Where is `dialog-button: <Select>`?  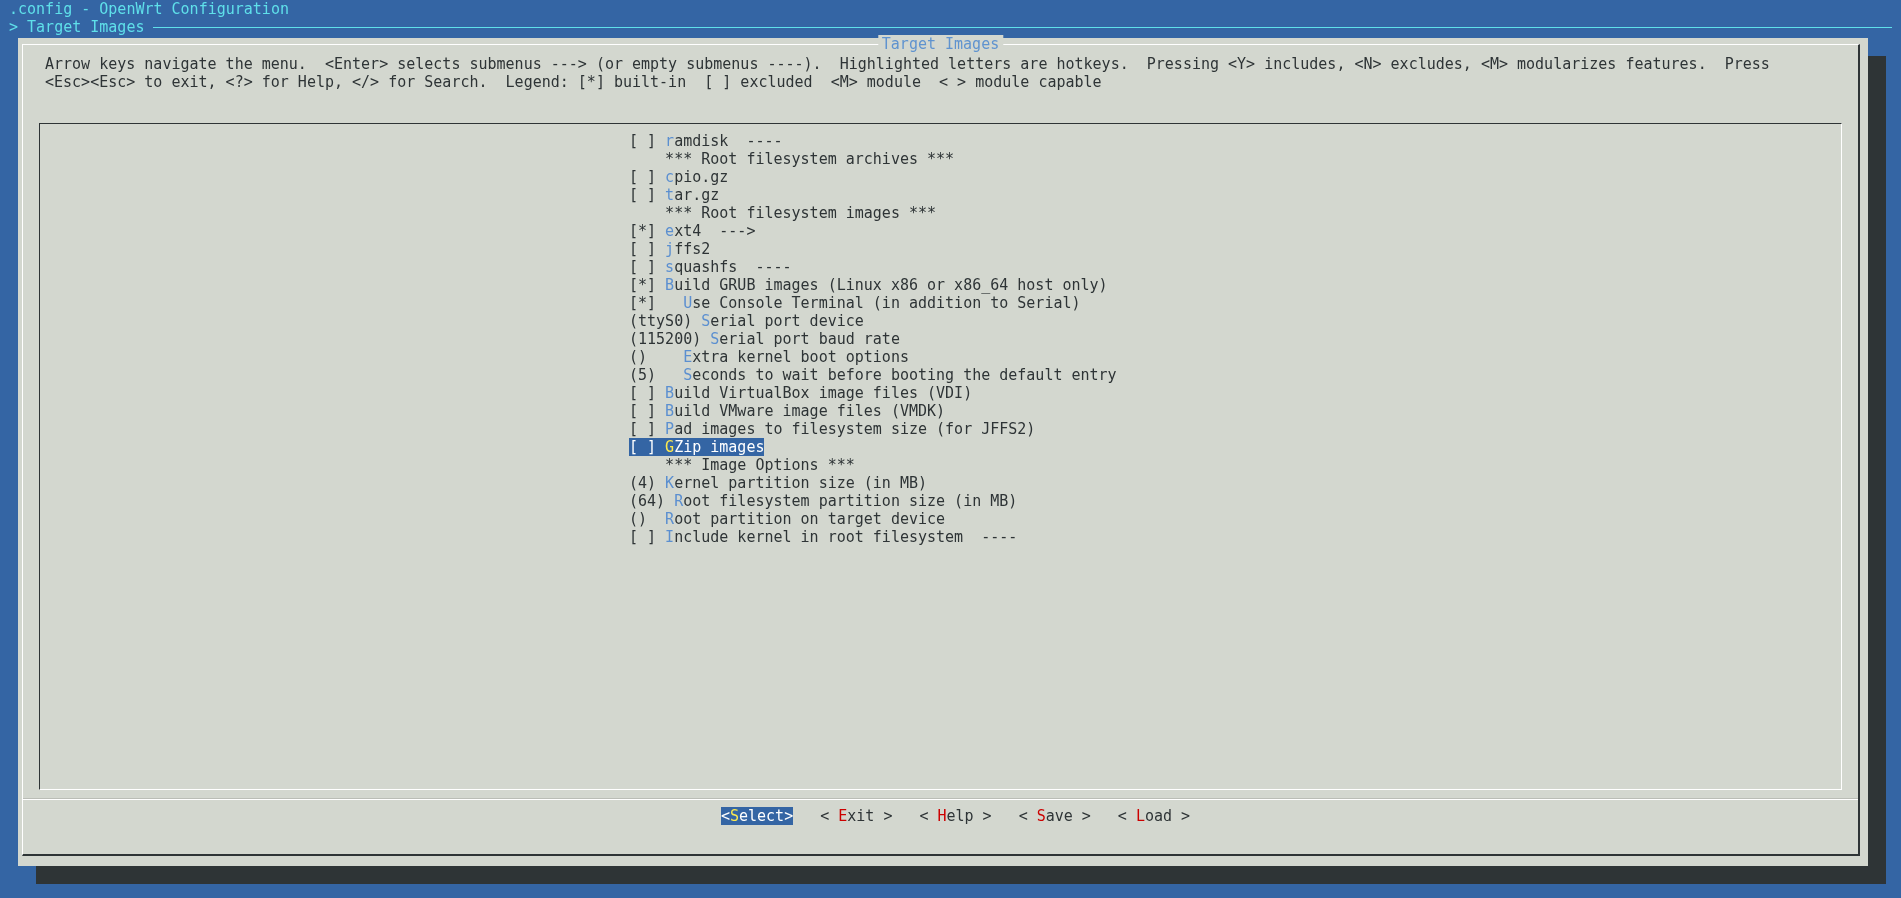 dialog-button: <Select> is located at coordinates (757, 816).